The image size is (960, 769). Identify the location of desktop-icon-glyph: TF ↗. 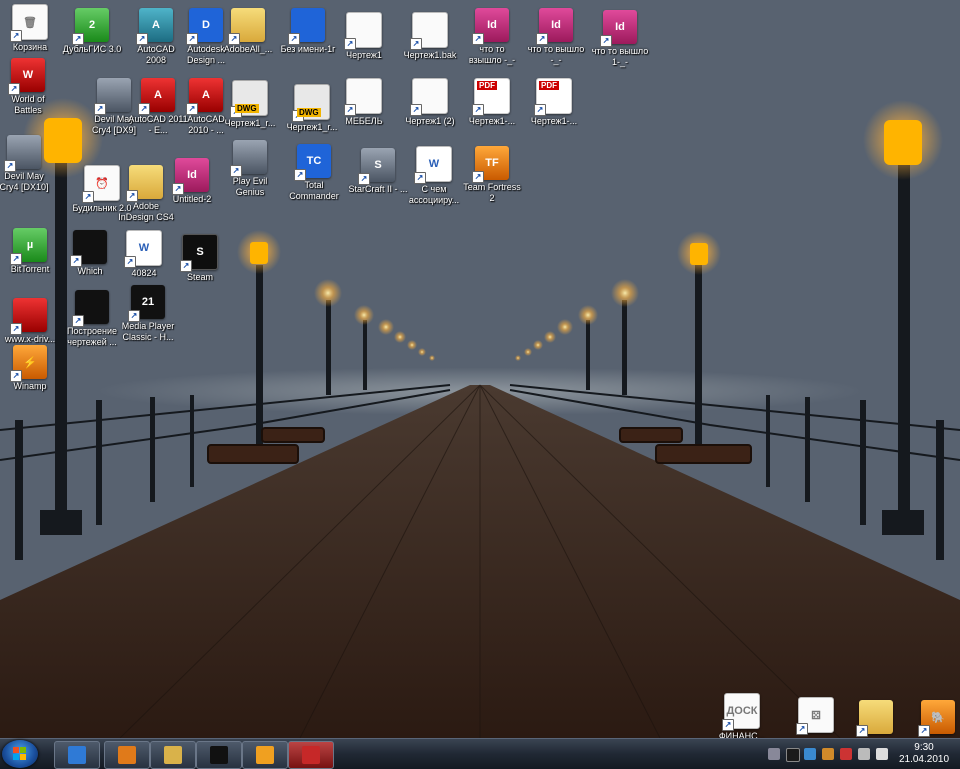
(490, 164).